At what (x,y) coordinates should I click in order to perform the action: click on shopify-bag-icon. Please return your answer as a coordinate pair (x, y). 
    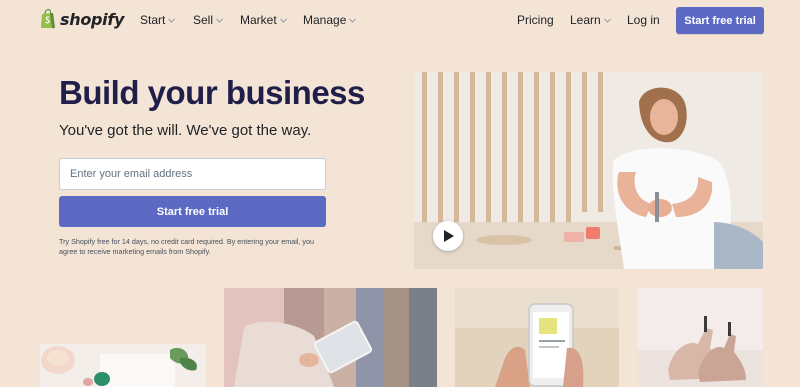
    Looking at the image, I should click on (48, 19).